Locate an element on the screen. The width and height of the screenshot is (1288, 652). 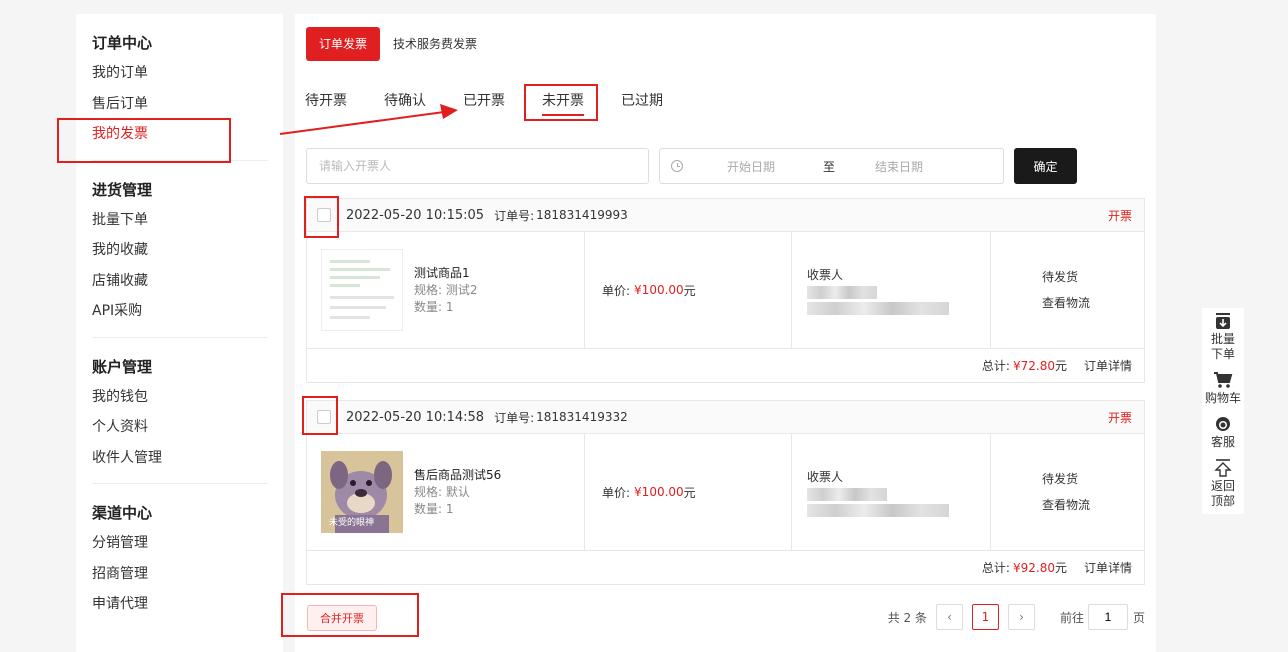
page-number: 1 is located at coordinates (985, 617).